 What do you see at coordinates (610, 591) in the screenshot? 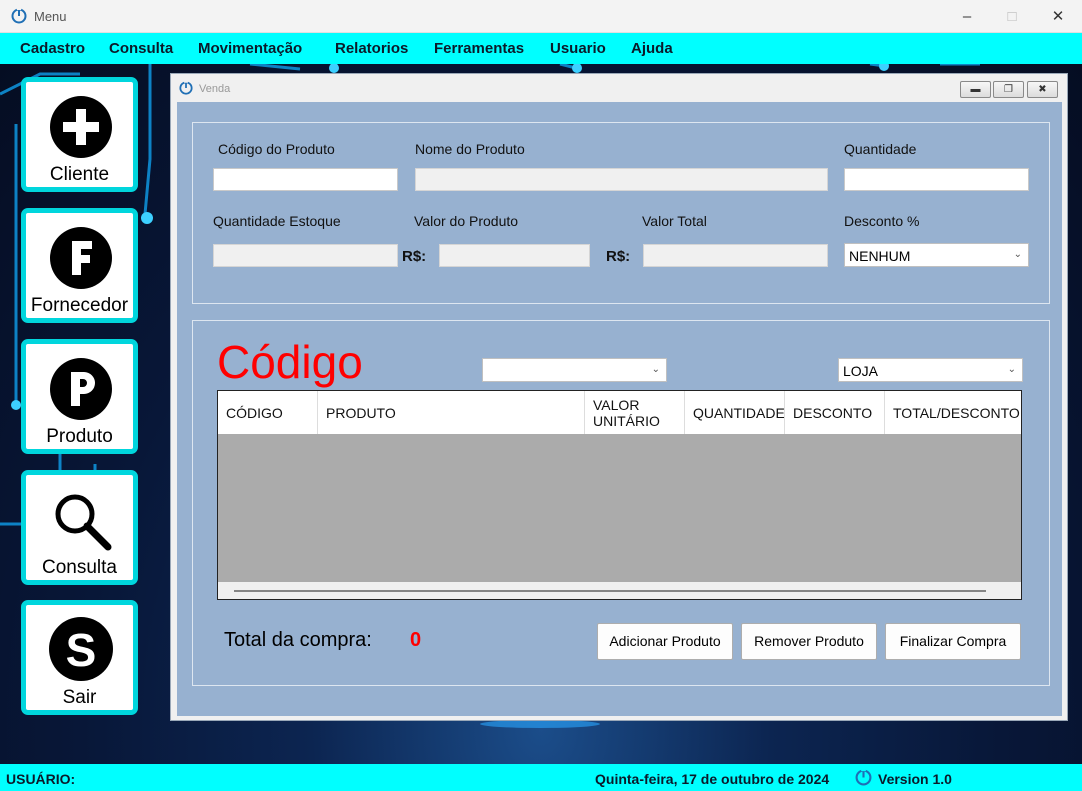
I see `scrollbar-thumb` at bounding box center [610, 591].